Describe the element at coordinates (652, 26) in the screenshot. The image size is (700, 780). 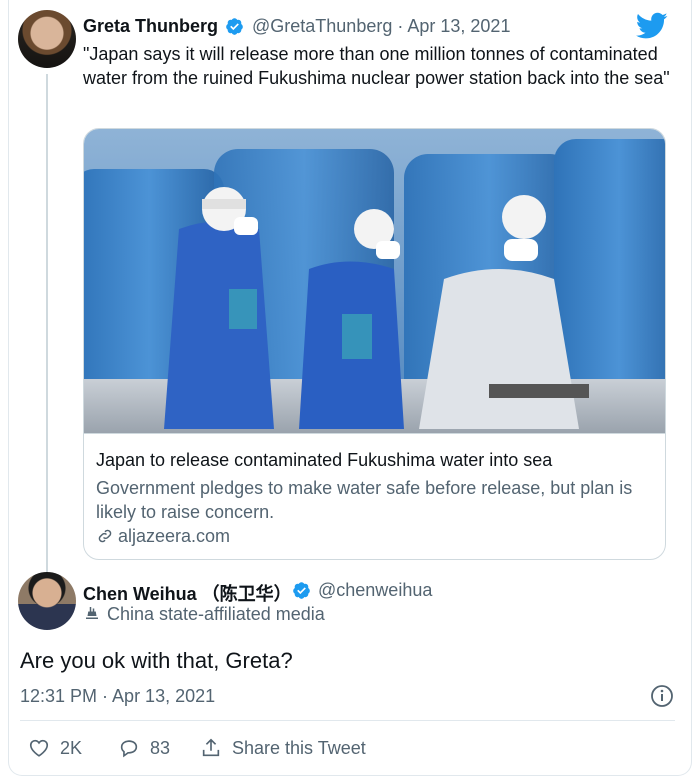
I see `twitter-bird-icon` at that location.